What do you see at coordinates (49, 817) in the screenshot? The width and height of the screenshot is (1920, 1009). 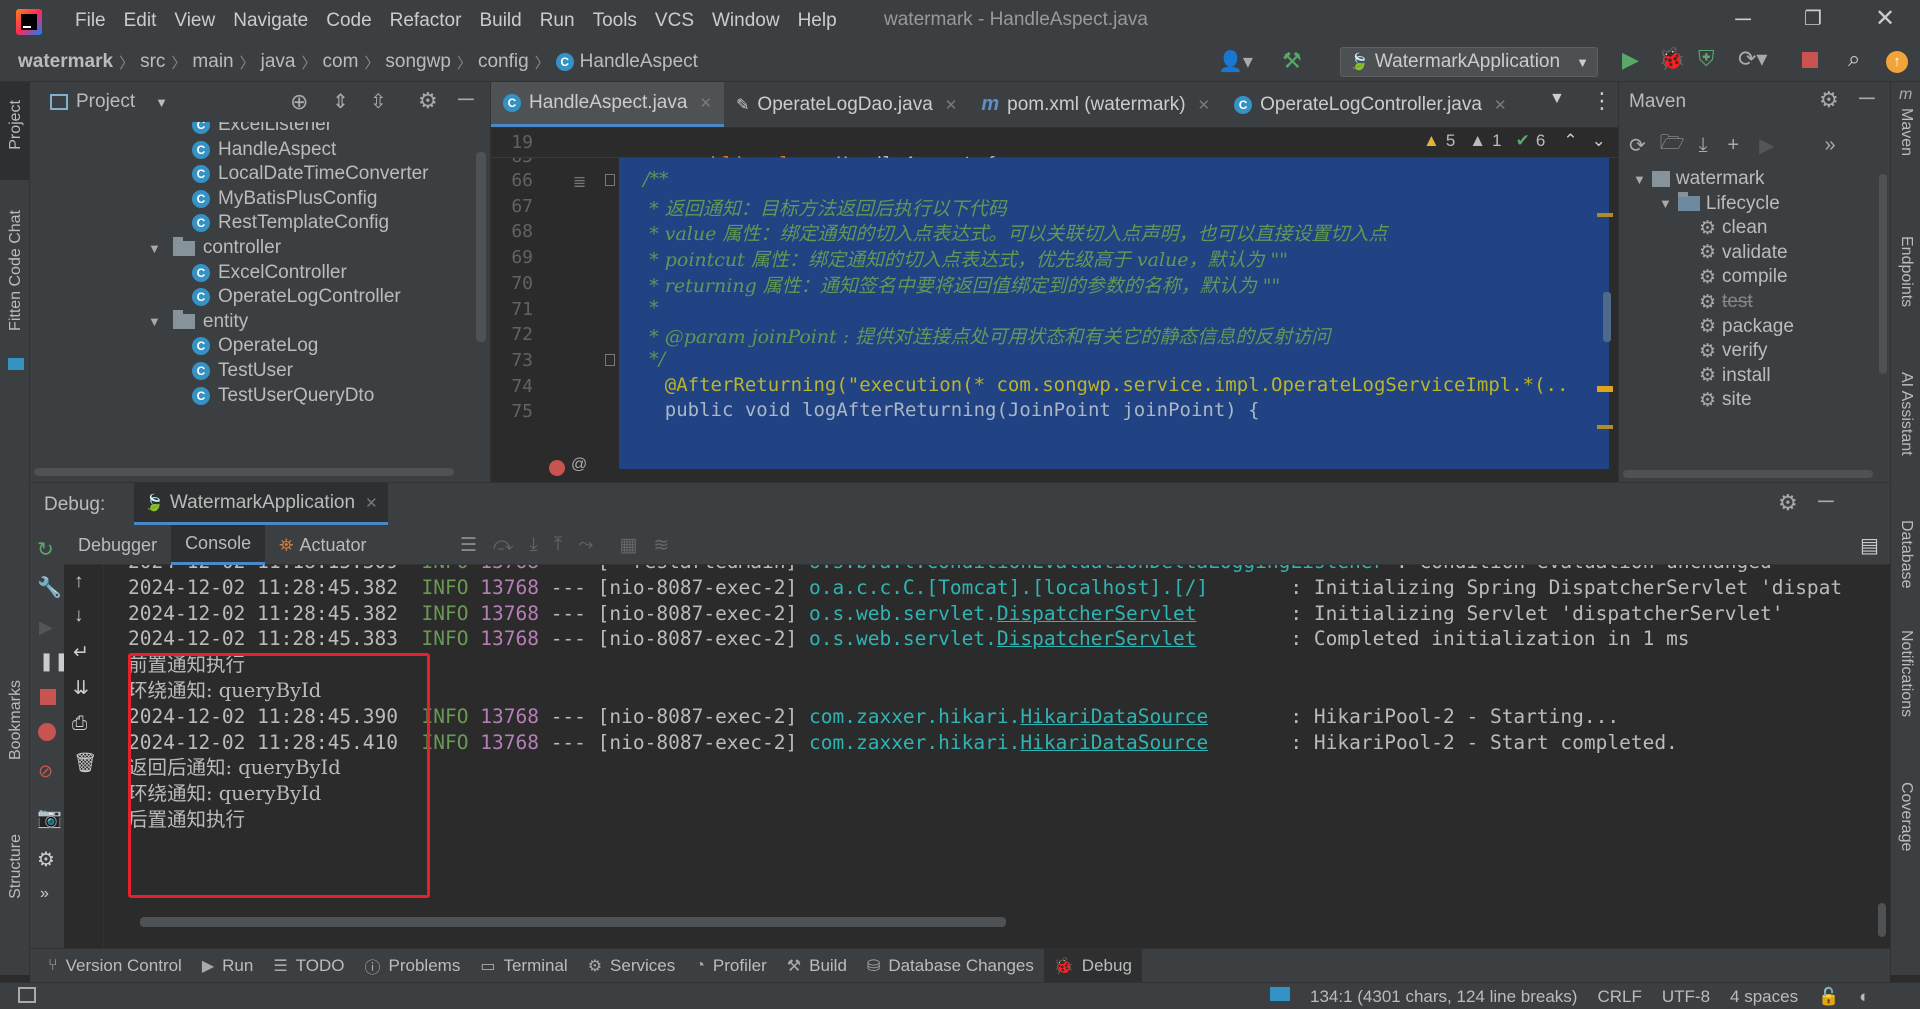 I see `camera-icon: 📷` at bounding box center [49, 817].